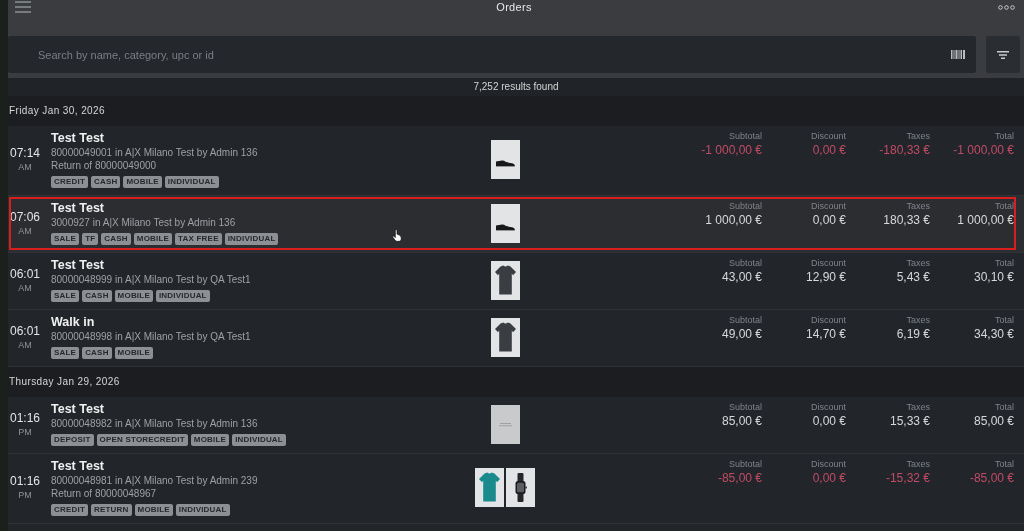  Describe the element at coordinates (993, 277) in the screenshot. I see `amount-value: 30,10 €` at that location.